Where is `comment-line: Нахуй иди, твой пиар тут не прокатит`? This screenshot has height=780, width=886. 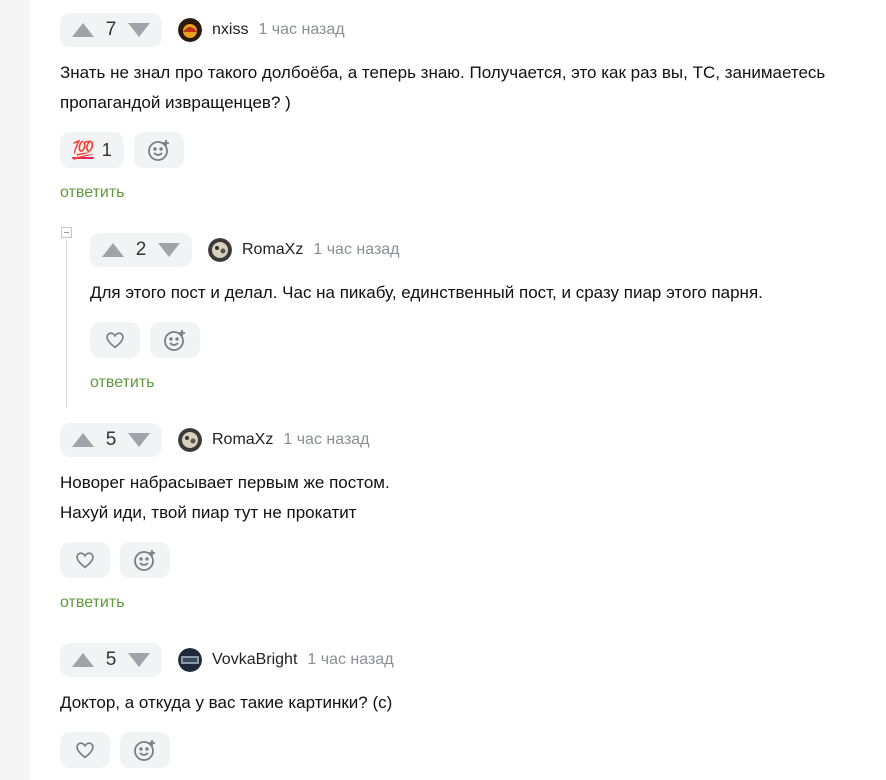 comment-line: Нахуй иди, твой пиар тут не прокатит is located at coordinates (208, 512).